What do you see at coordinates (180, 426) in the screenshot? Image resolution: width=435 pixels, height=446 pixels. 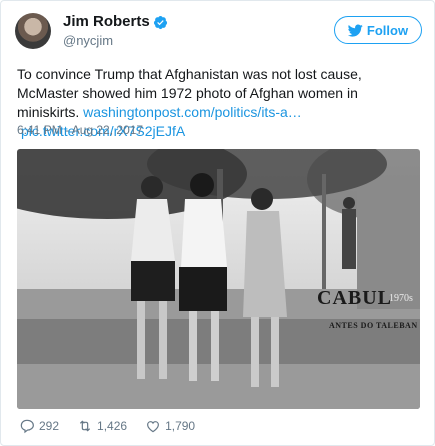 I see `like-count: 1,790` at bounding box center [180, 426].